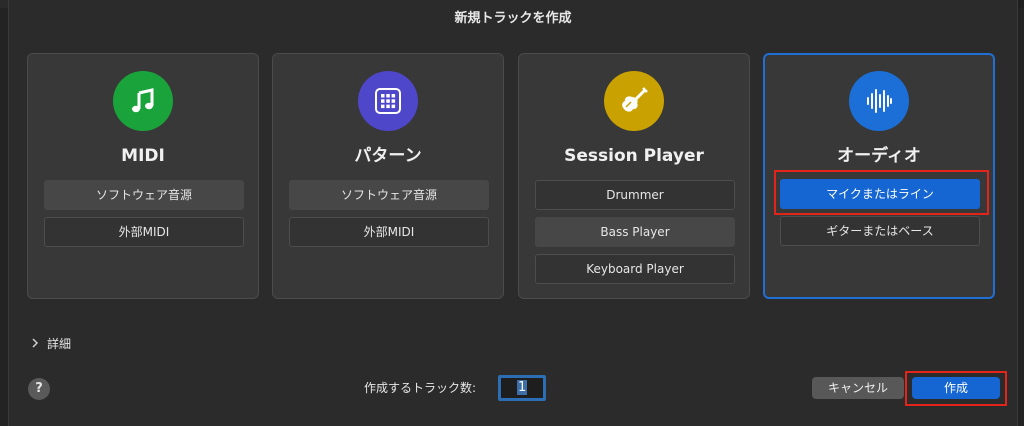 Image resolution: width=1024 pixels, height=426 pixels. I want to click on chevron-right-icon, so click(35, 344).